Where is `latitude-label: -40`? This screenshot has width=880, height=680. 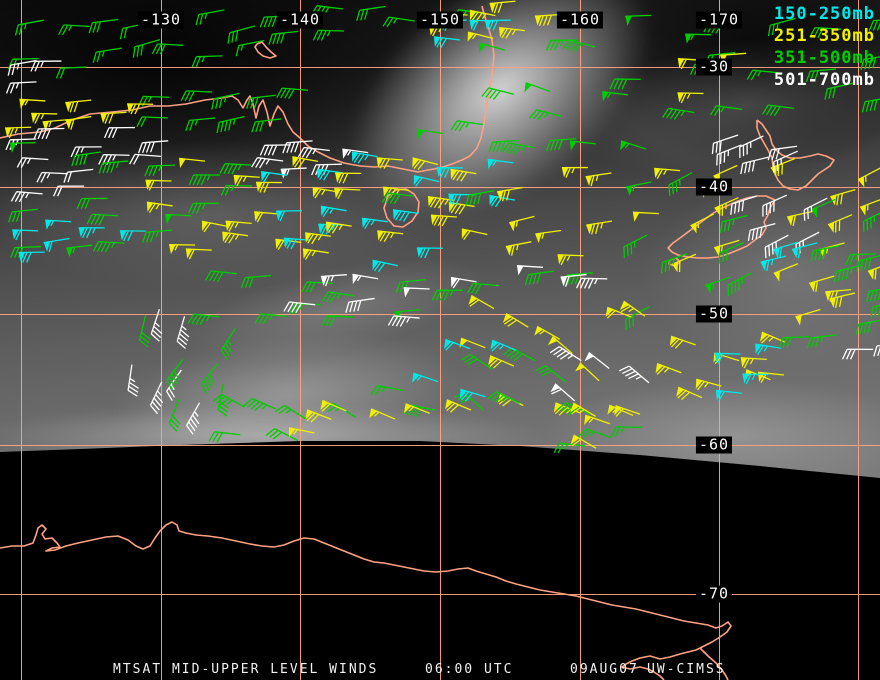 latitude-label: -40 is located at coordinates (714, 187).